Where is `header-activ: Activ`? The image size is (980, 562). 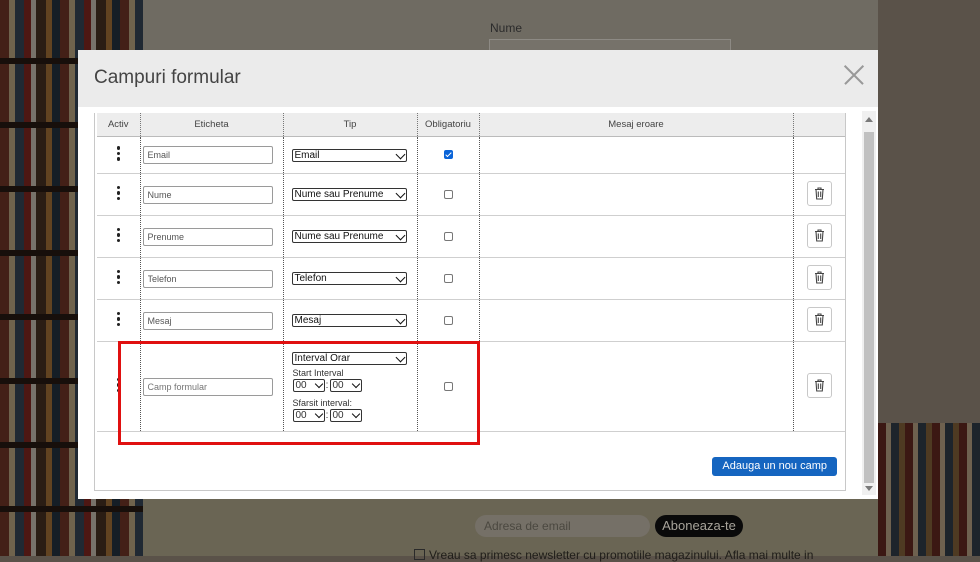 header-activ: Activ is located at coordinates (118, 125).